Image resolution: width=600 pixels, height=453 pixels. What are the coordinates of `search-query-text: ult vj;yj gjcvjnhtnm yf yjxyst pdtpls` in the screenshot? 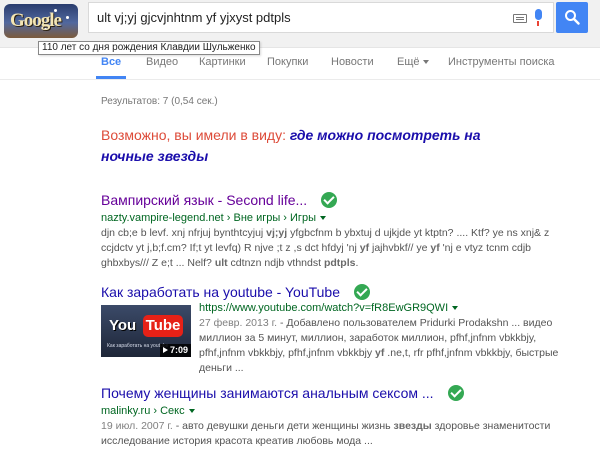 It's located at (194, 17).